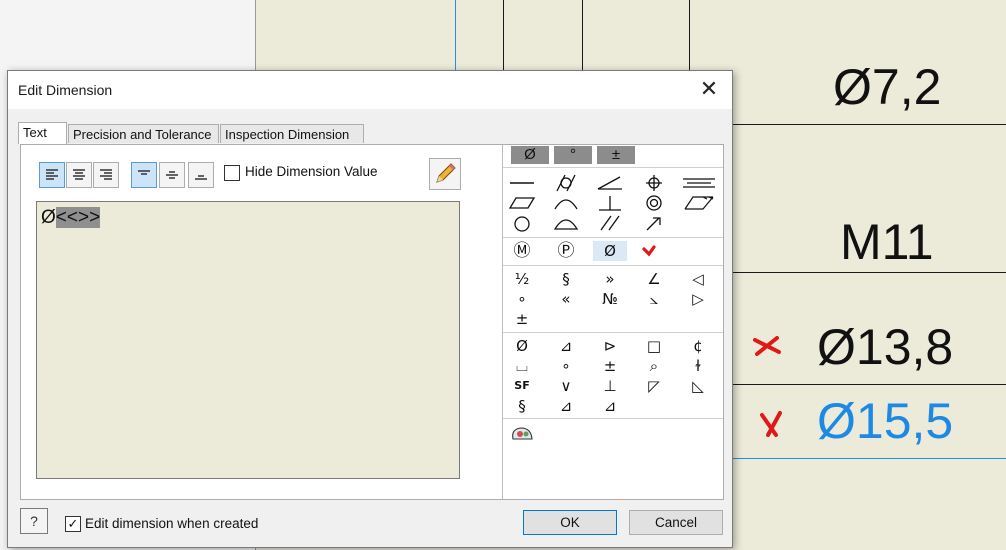  What do you see at coordinates (522, 183) in the screenshot?
I see `straightness-icon` at bounding box center [522, 183].